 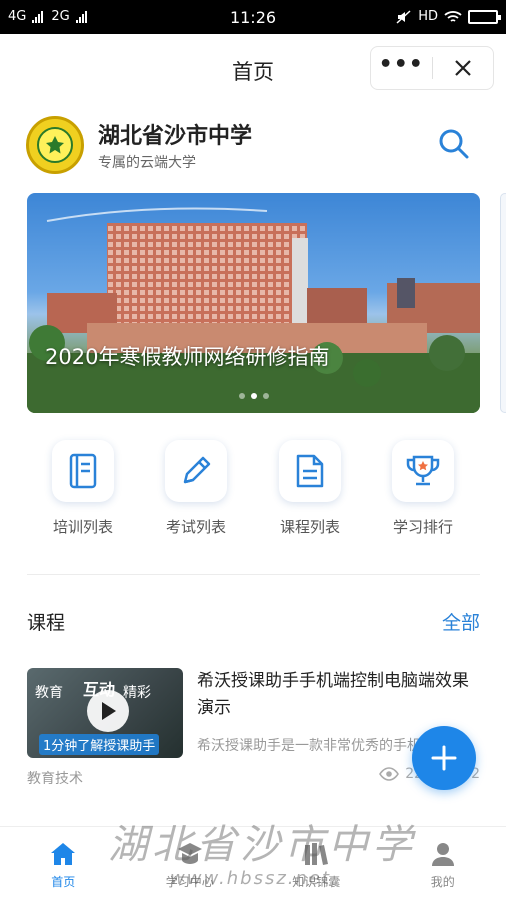 I want to click on play-icon, so click(x=109, y=711).